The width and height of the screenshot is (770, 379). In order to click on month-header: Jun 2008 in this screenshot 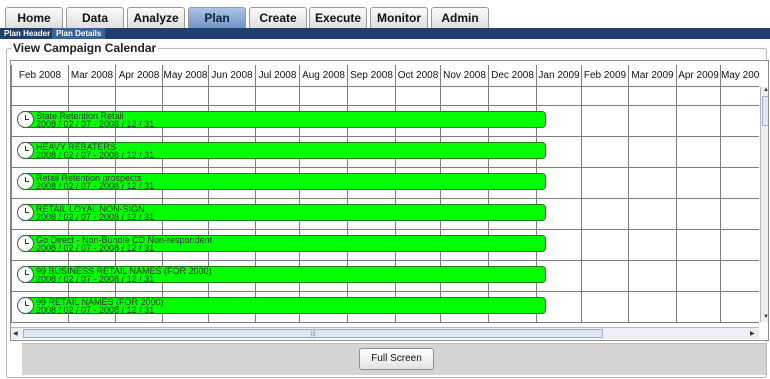, I will do `click(232, 75)`.